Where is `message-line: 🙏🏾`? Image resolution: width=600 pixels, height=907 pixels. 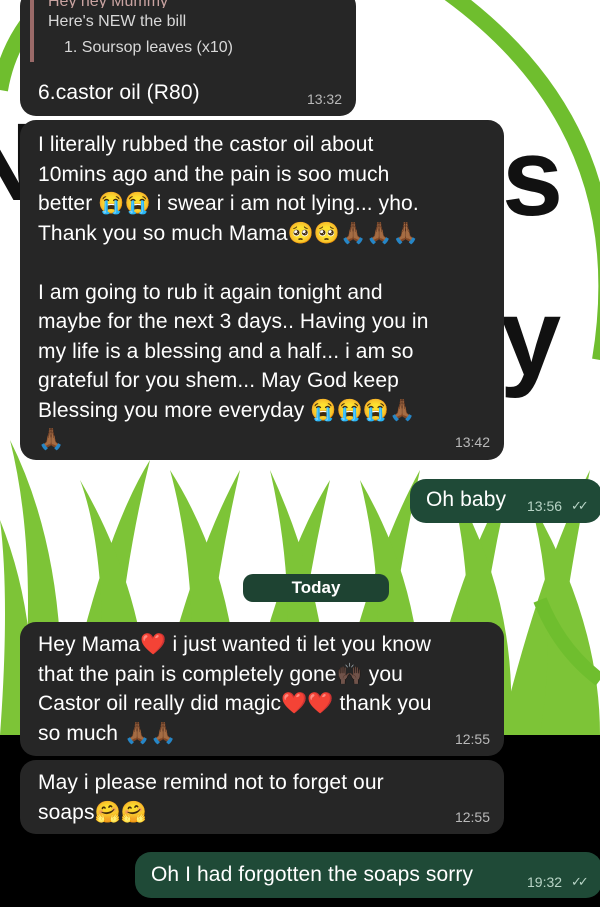
message-line: 🙏🏾 is located at coordinates (51, 439).